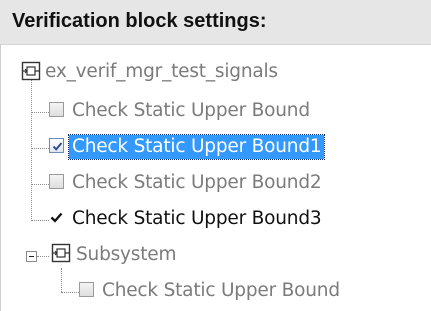  Describe the element at coordinates (61, 253) in the screenshot. I see `subsystem-block-icon` at that location.